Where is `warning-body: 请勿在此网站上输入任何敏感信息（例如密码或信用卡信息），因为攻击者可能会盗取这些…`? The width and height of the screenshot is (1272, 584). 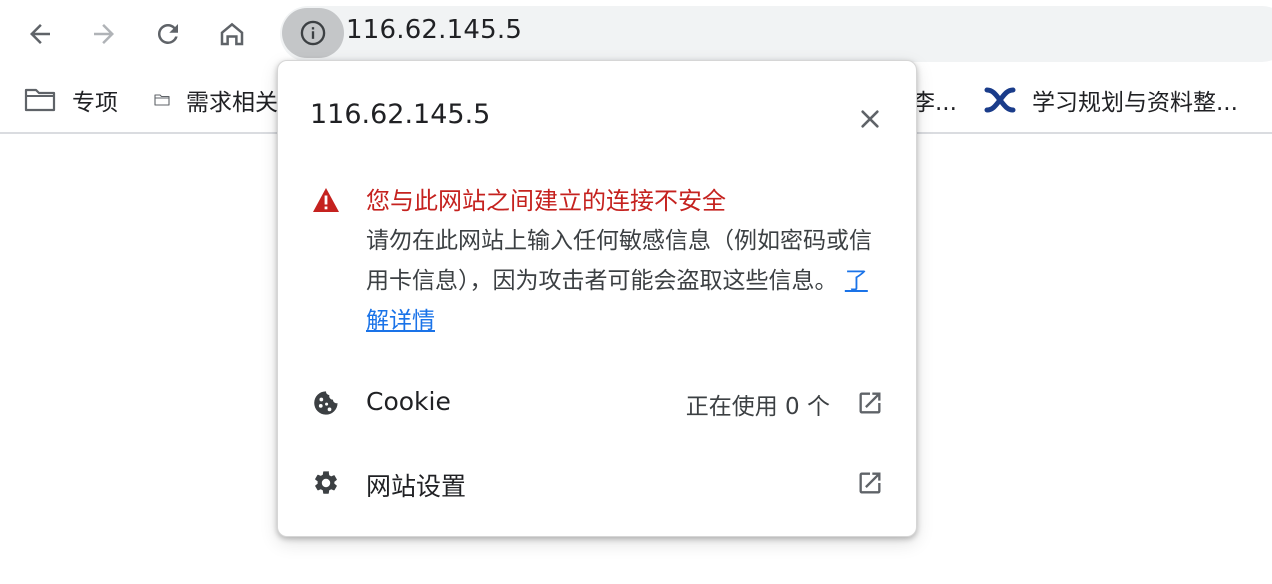
warning-body: 请勿在此网站上输入任何敏感信息（例如密码或信用卡信息），因为攻击者可能会盗取这些… is located at coordinates (626, 281).